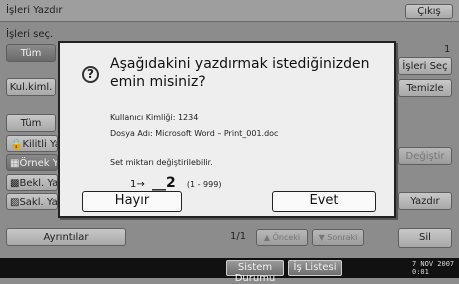  Describe the element at coordinates (315, 268) in the screenshot. I see `job-list-button: İş Listesi` at that location.